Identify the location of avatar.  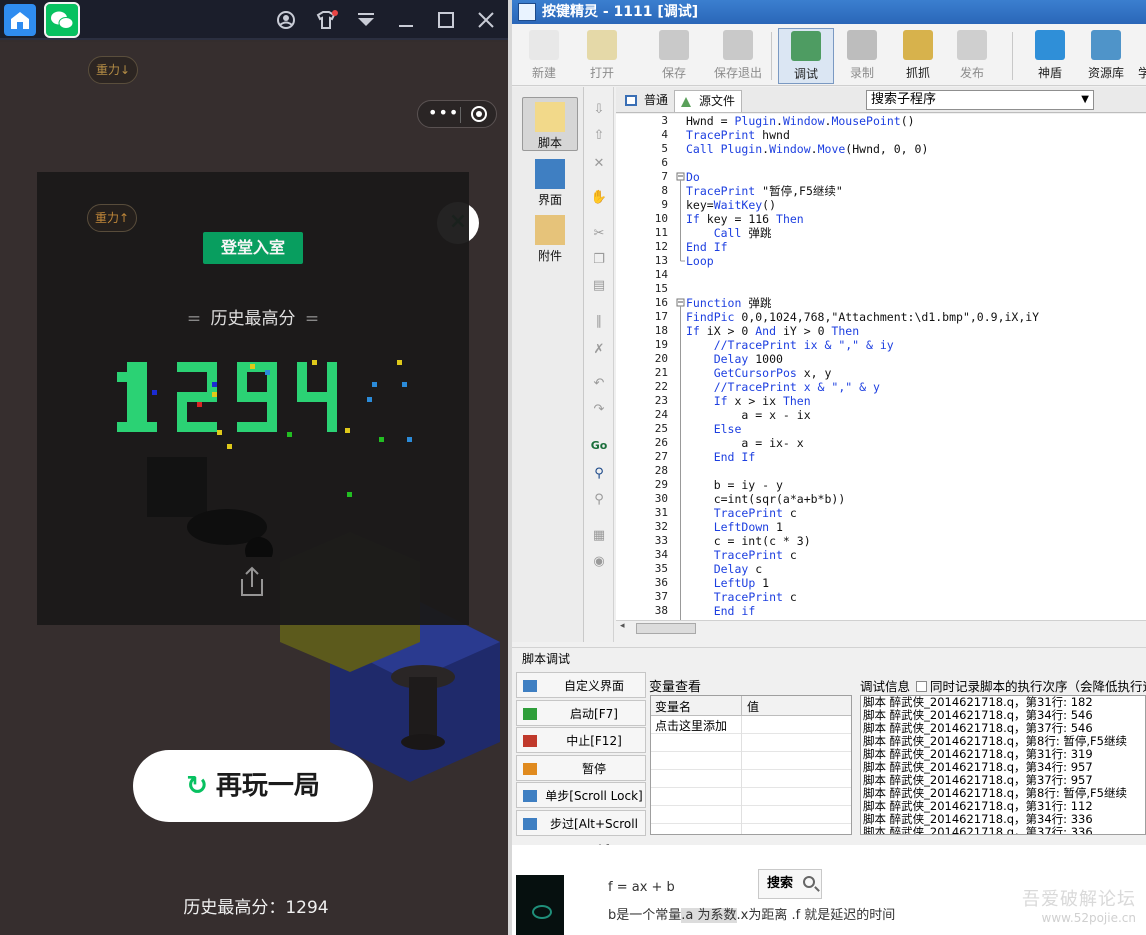
(540, 905).